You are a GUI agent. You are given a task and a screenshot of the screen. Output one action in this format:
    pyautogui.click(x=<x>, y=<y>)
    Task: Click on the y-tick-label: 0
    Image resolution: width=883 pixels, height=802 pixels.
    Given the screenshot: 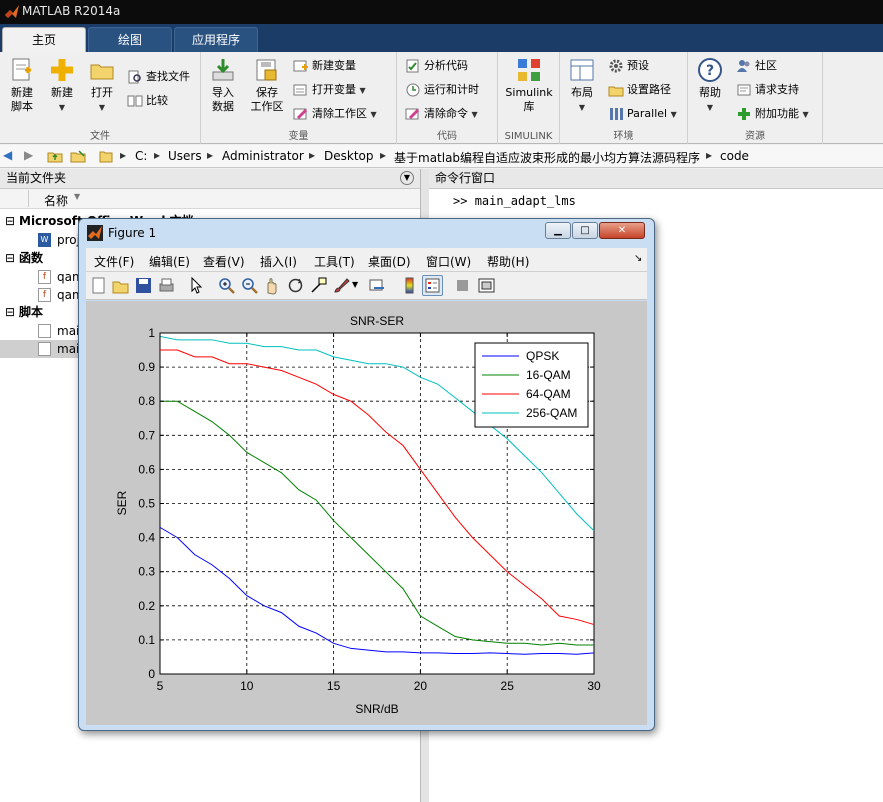 What is the action you would take?
    pyautogui.click(x=151, y=674)
    